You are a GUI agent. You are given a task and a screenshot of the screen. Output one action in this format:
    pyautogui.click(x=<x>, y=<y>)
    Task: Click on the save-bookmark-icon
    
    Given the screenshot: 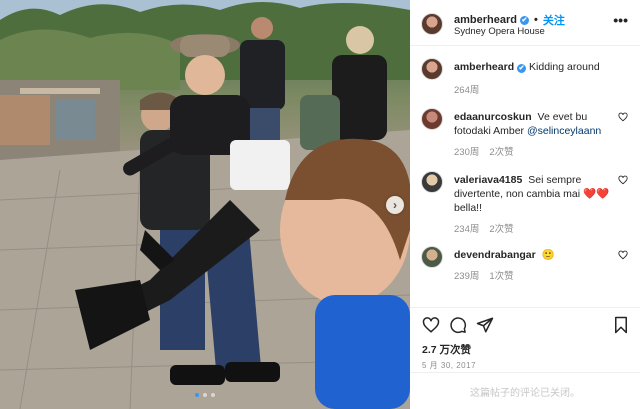 What is the action you would take?
    pyautogui.click(x=621, y=325)
    